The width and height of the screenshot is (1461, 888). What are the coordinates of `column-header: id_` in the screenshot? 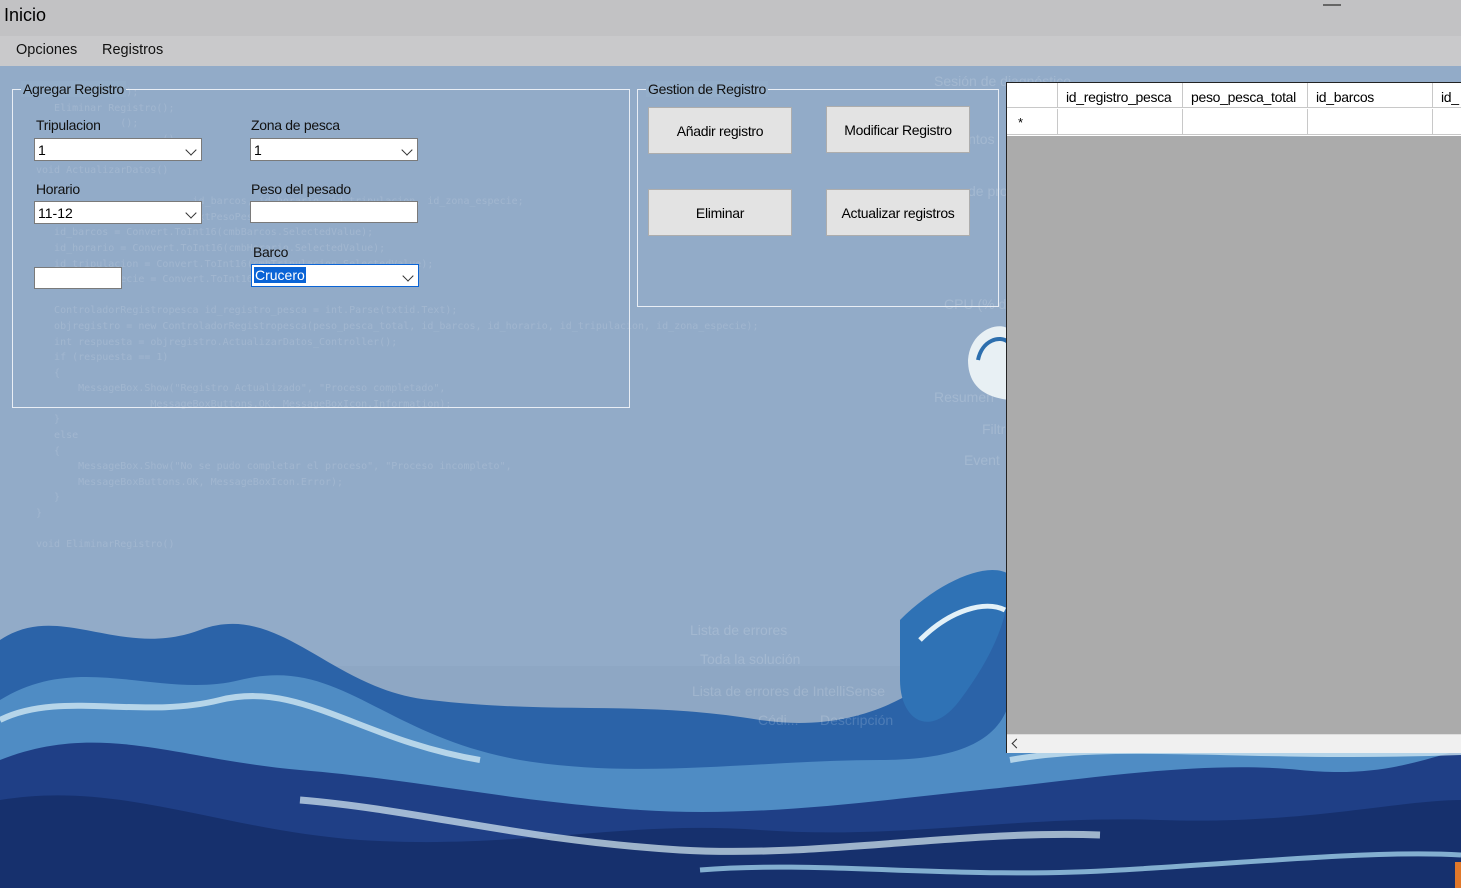 It's located at (1447, 95).